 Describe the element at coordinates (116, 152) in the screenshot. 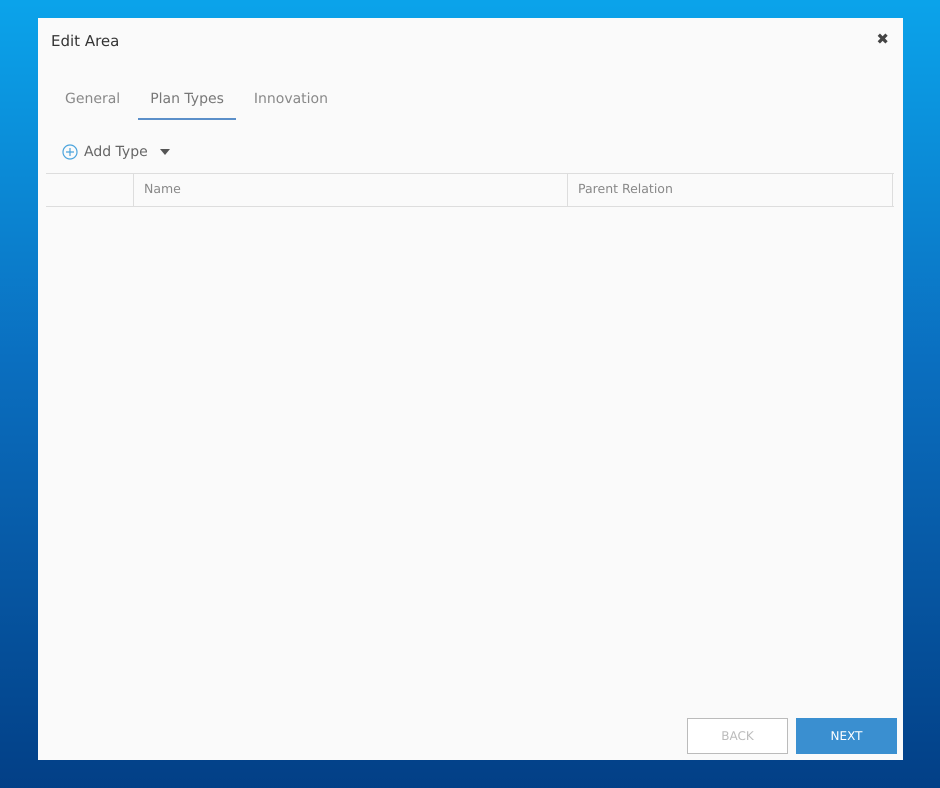

I see `add-type-button: Add Type` at that location.